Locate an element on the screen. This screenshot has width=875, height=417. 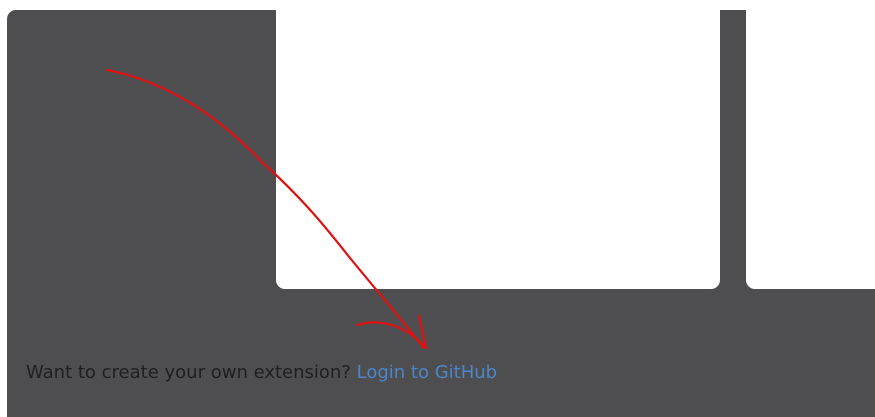
login-github-link: Login to GitHub is located at coordinates (427, 372).